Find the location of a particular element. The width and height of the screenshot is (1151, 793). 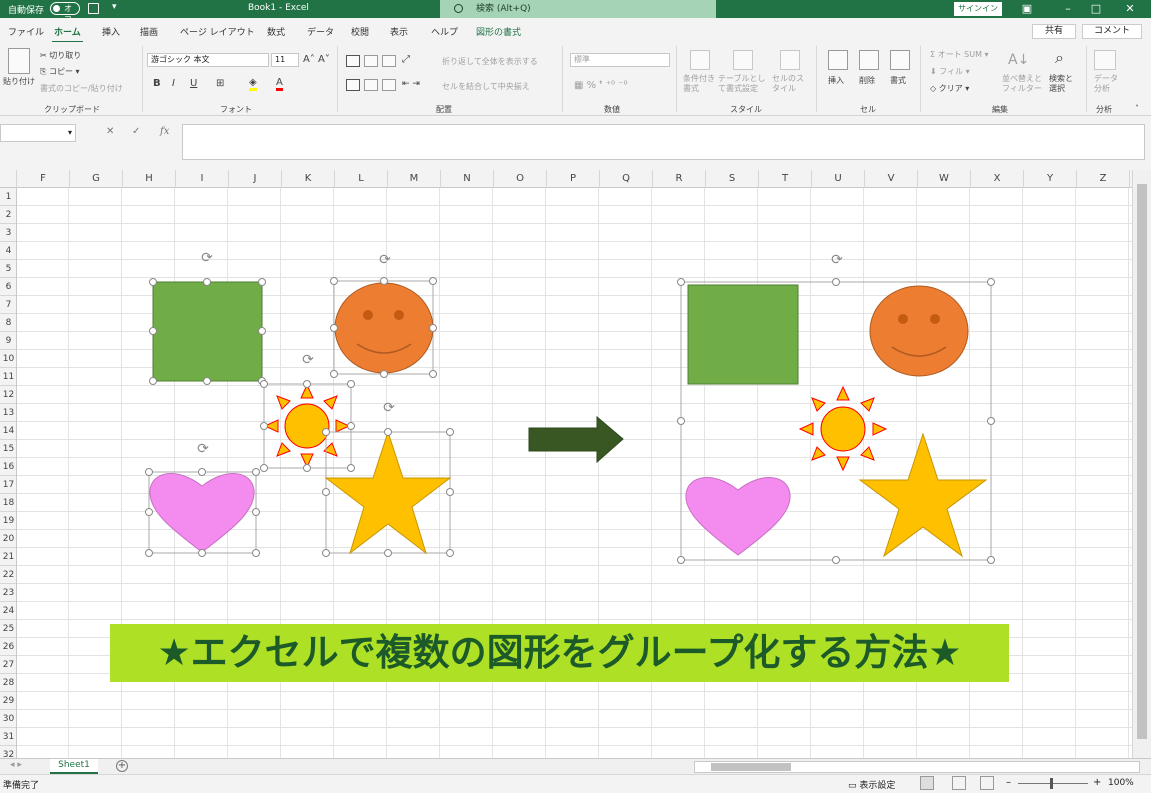

page-break-view-icon is located at coordinates (987, 783).